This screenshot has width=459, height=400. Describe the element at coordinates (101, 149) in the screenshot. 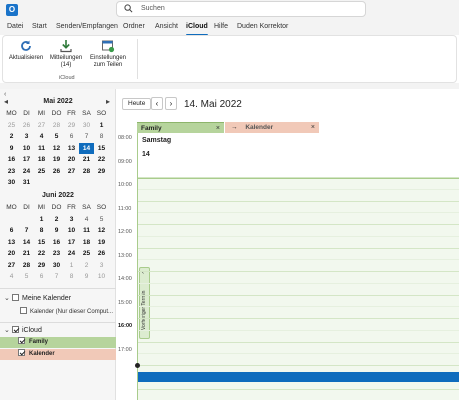

I see `calendar-day-cell: 15` at that location.